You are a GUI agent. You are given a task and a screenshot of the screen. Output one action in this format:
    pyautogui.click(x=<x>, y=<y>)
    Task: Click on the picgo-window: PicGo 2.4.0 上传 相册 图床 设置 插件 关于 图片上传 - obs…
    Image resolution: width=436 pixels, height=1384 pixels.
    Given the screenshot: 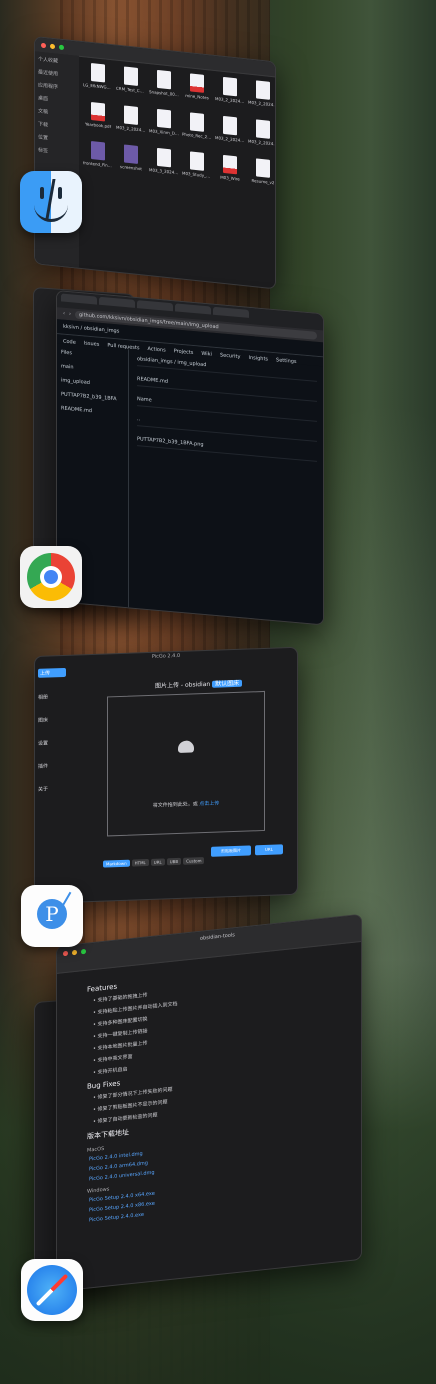 What is the action you would take?
    pyautogui.click(x=166, y=775)
    